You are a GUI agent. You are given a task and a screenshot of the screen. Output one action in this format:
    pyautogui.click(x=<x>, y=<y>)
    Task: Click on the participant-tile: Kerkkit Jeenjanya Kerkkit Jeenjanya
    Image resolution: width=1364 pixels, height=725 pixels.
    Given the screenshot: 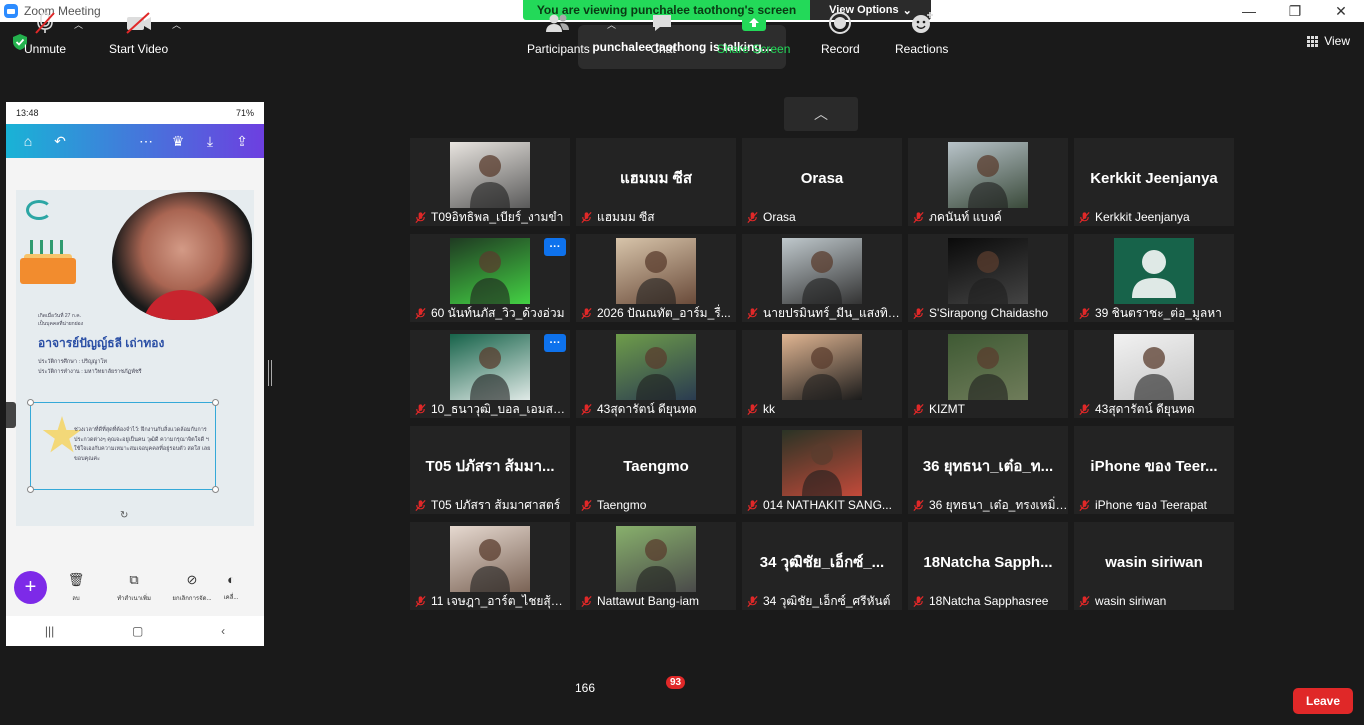 What is the action you would take?
    pyautogui.click(x=1154, y=182)
    